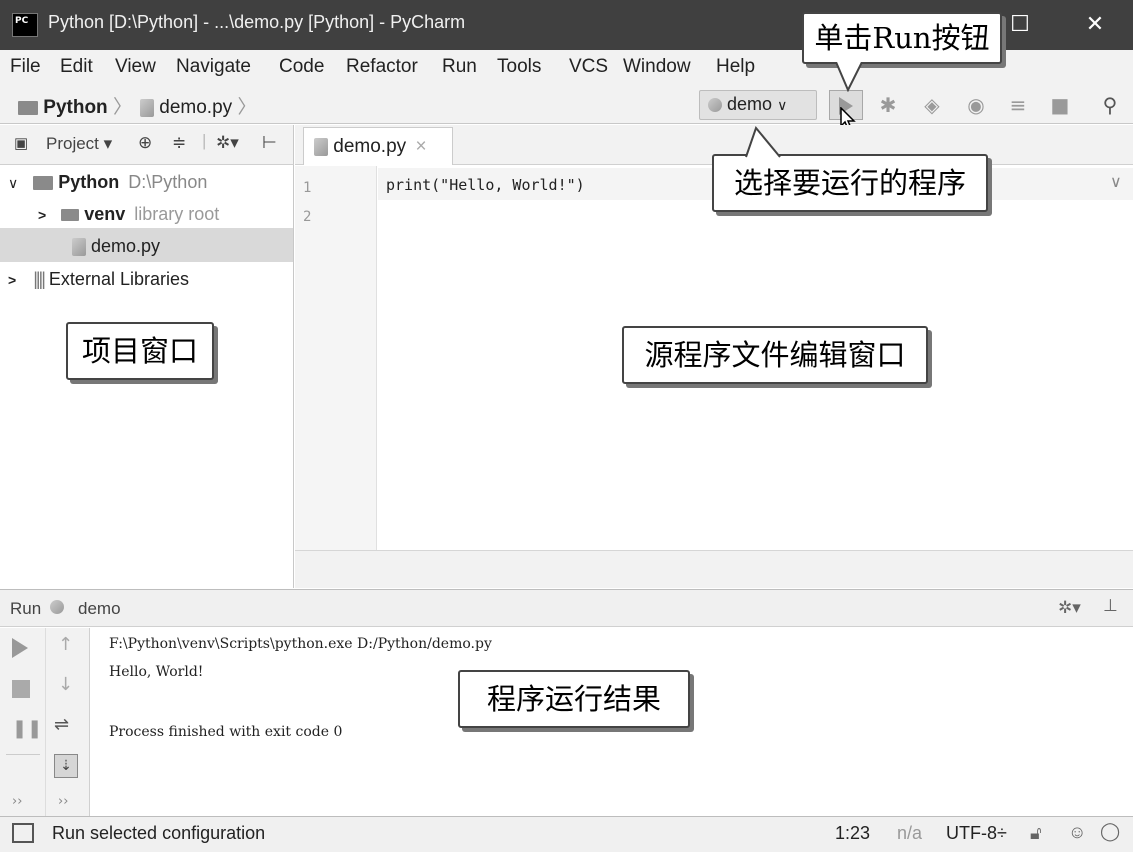  Describe the element at coordinates (1110, 606) in the screenshot. I see `minimize-panel-icon: ⊥` at that location.